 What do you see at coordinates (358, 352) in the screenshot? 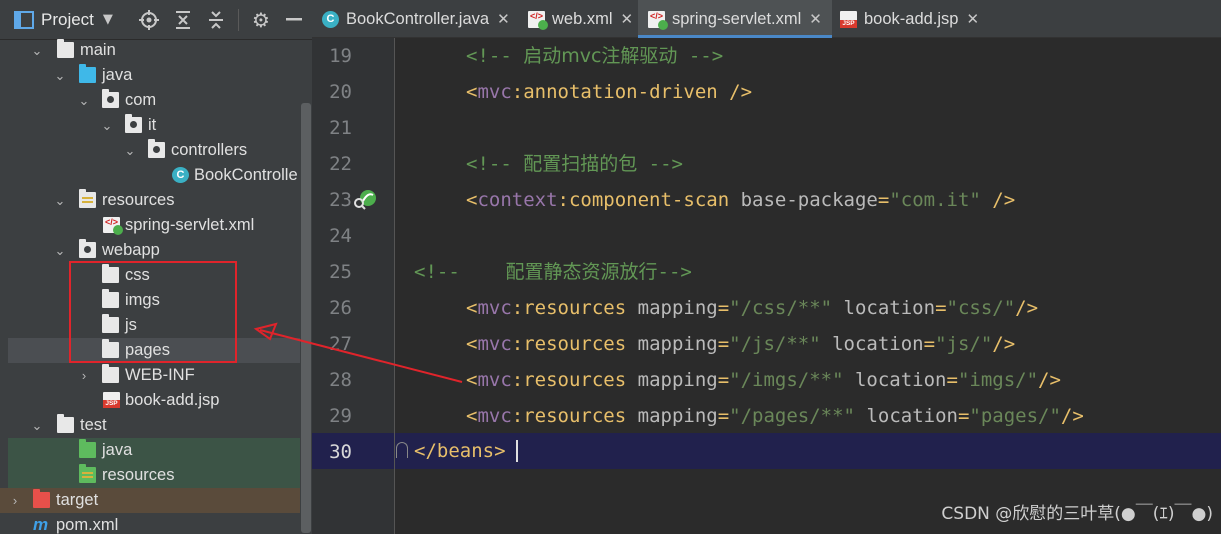
I see `annotation-arrow` at bounding box center [358, 352].